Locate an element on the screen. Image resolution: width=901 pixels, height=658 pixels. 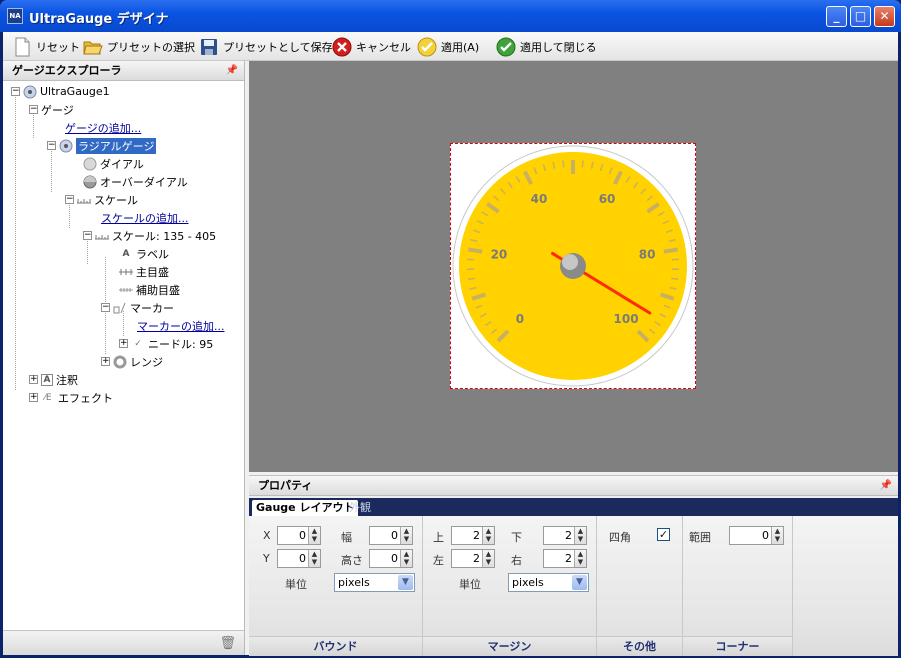
square-checkbox: ✓ is located at coordinates (663, 534).